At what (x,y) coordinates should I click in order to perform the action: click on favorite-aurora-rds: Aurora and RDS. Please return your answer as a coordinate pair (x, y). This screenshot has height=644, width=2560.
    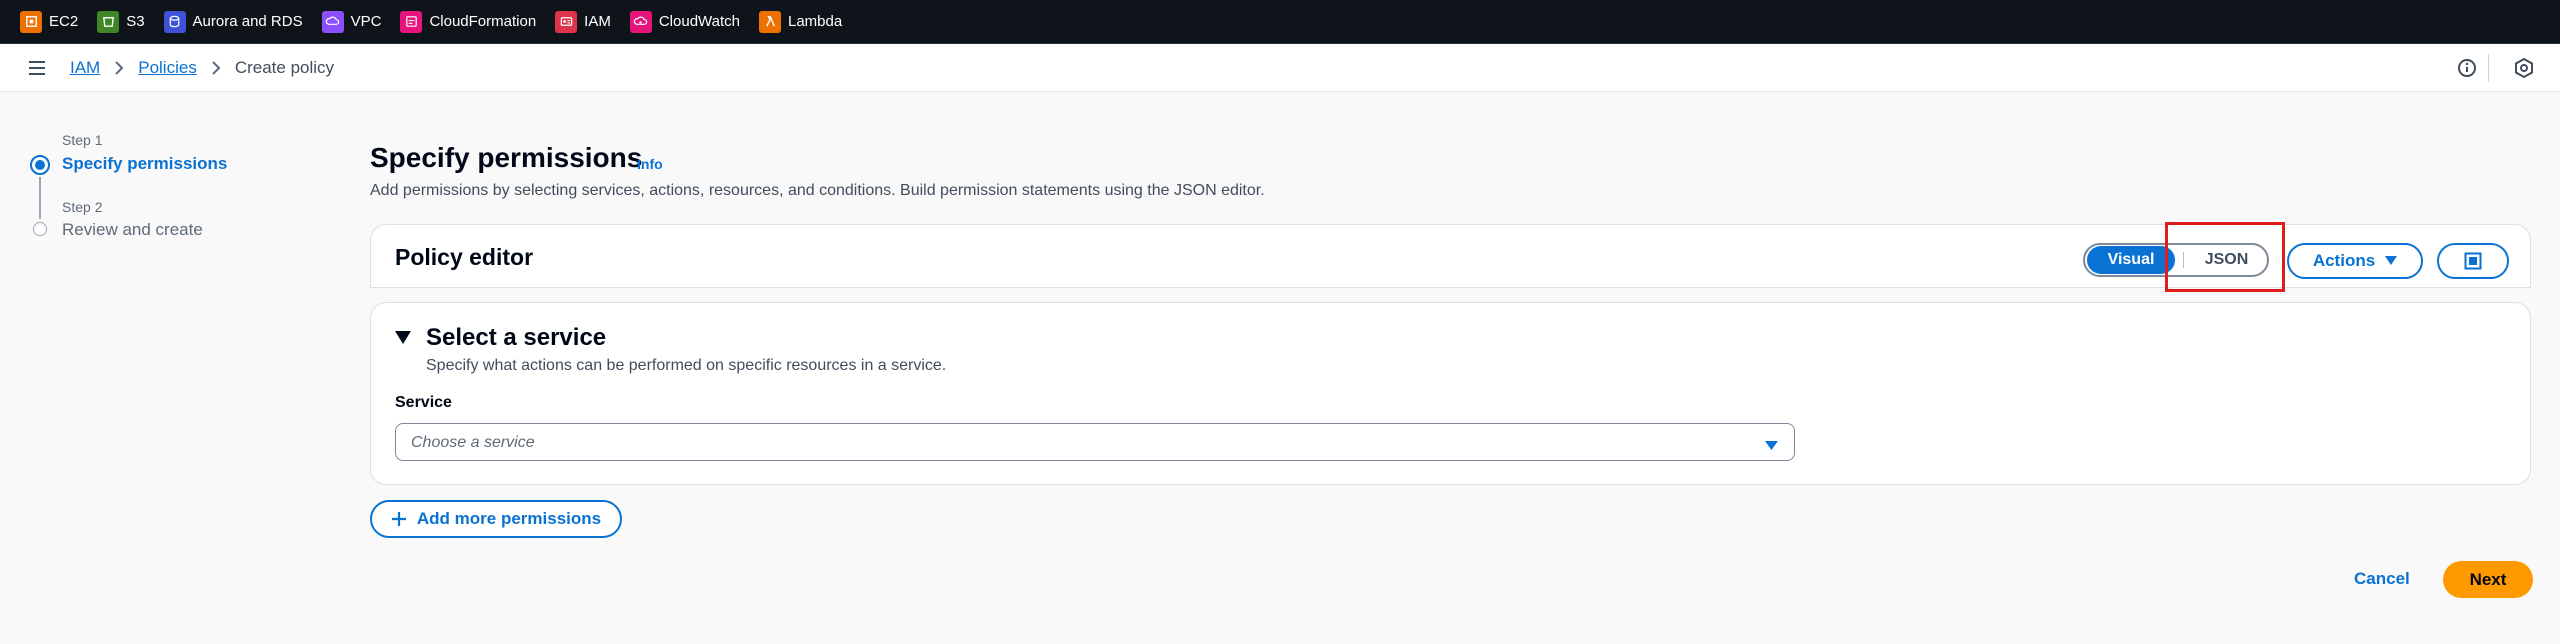
    Looking at the image, I should click on (233, 21).